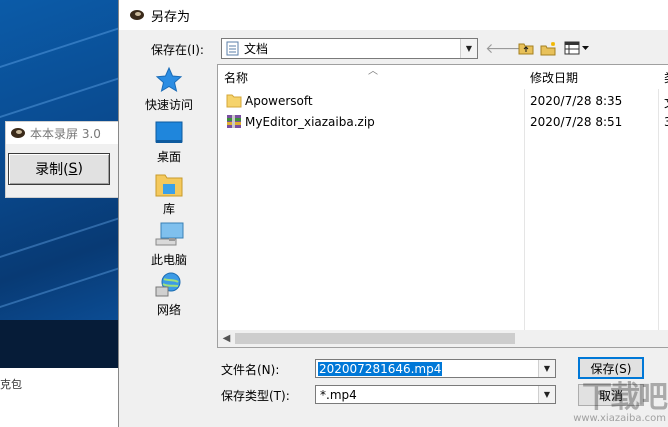 The width and height of the screenshot is (668, 427). Describe the element at coordinates (310, 121) in the screenshot. I see `file-name: MyEditor_xiazaiba.zip` at that location.